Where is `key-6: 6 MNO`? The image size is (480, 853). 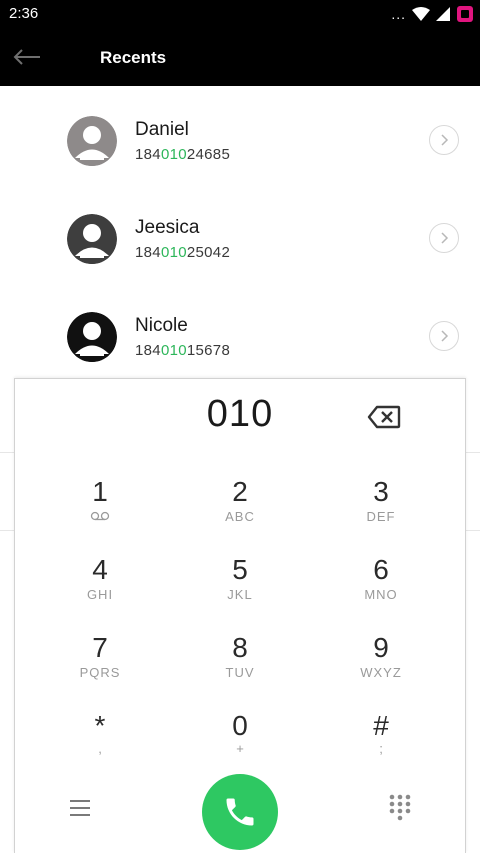
key-6: 6 MNO is located at coordinates (381, 589).